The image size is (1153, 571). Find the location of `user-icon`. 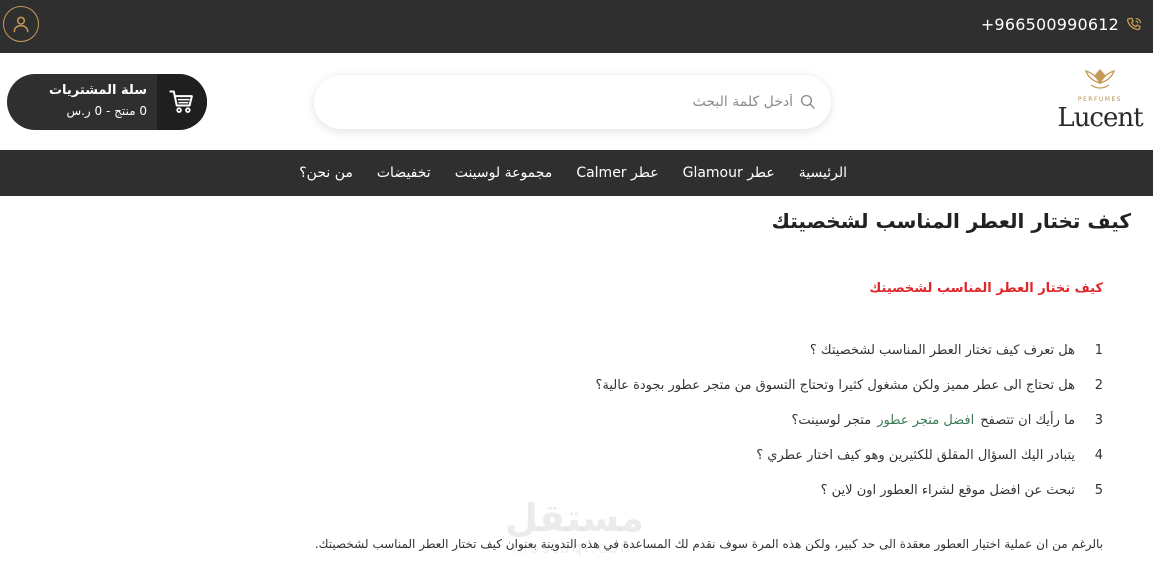

user-icon is located at coordinates (21, 24).